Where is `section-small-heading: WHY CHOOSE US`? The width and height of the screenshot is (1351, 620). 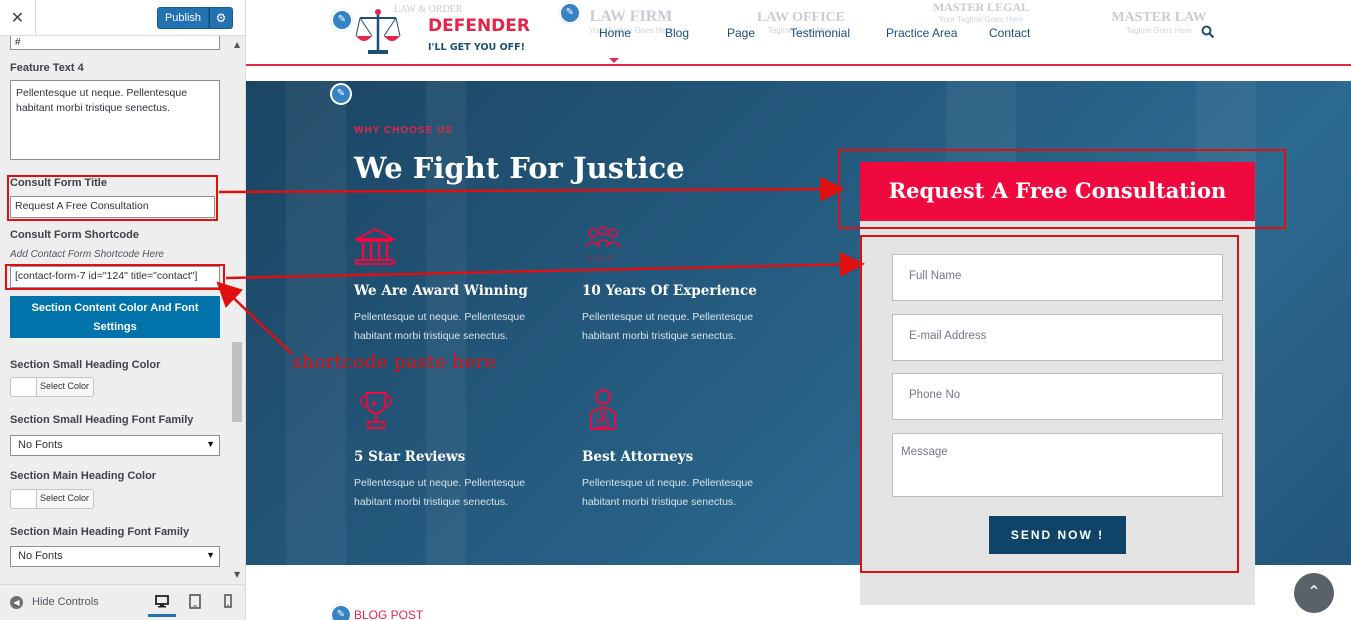
section-small-heading: WHY CHOOSE US is located at coordinates (403, 130).